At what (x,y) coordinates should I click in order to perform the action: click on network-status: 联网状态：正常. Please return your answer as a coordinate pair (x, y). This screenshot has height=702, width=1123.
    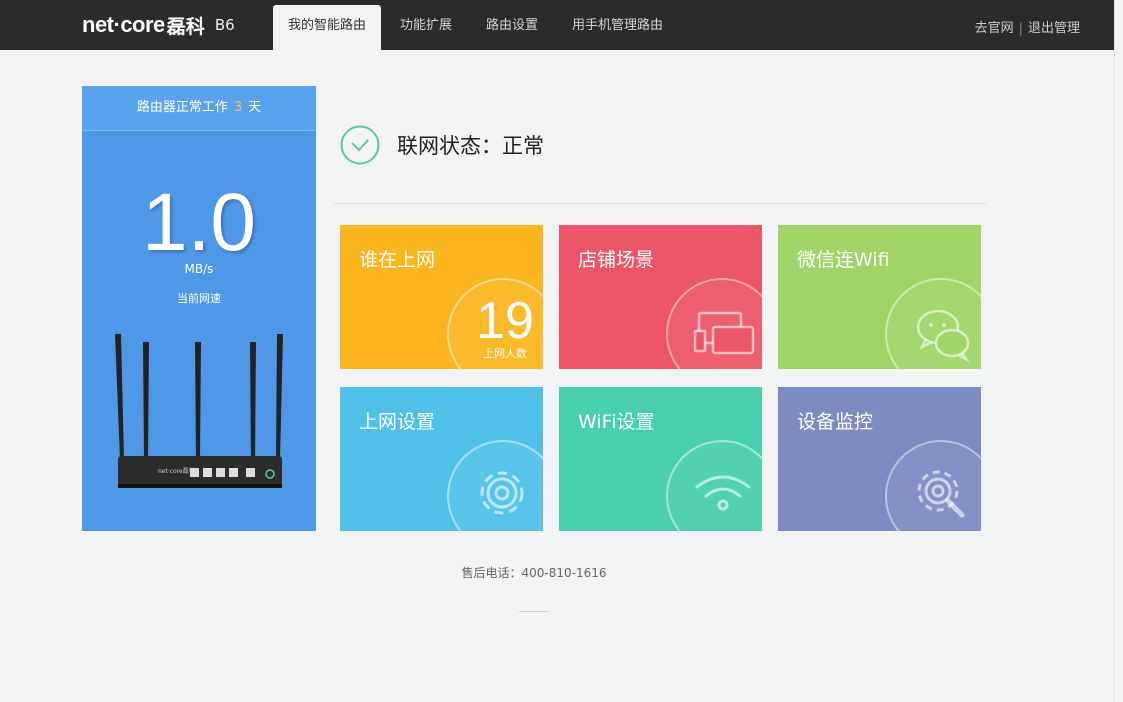
    Looking at the image, I should click on (442, 145).